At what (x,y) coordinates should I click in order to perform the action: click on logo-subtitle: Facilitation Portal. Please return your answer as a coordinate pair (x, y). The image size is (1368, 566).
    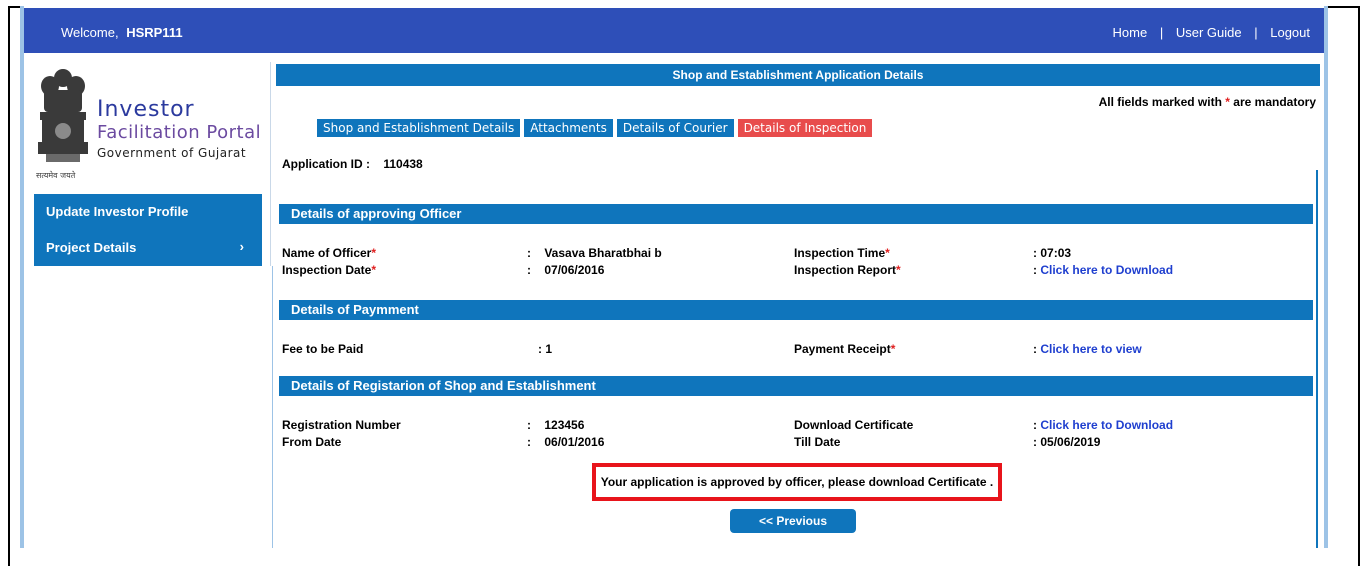
    Looking at the image, I should click on (179, 132).